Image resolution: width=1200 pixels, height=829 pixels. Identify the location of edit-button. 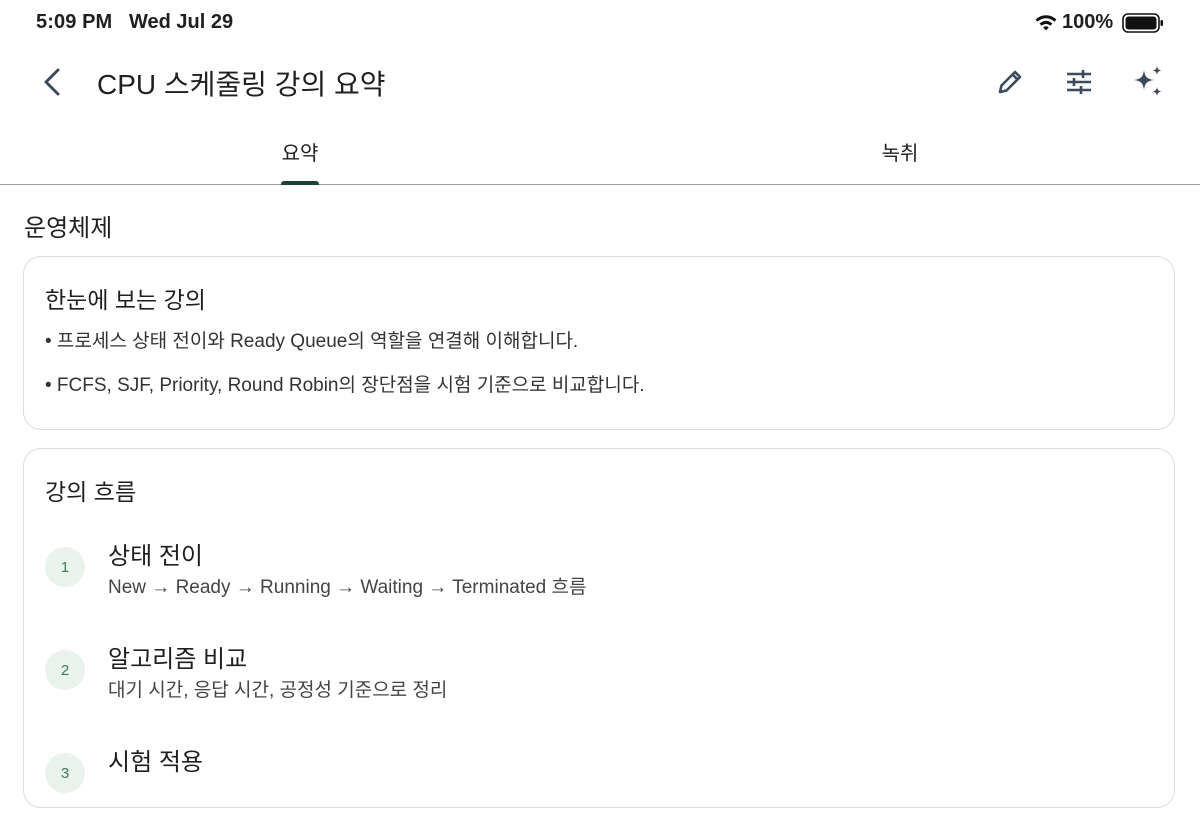
(1010, 82).